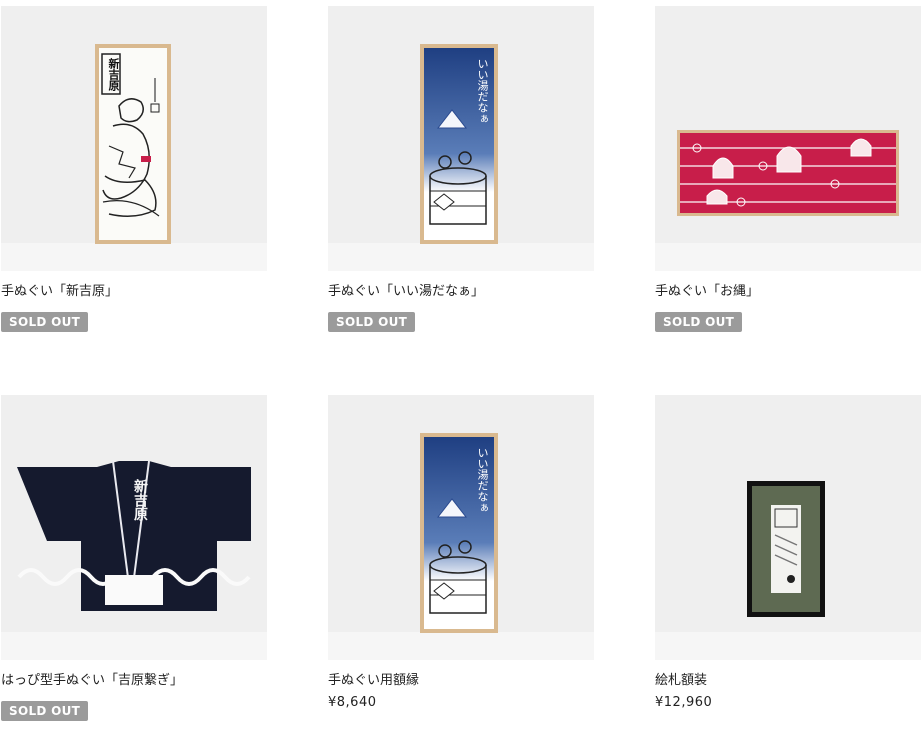 The height and width of the screenshot is (729, 922). What do you see at coordinates (140, 500) in the screenshot?
I see `happi-collar-text: 新吉原` at bounding box center [140, 500].